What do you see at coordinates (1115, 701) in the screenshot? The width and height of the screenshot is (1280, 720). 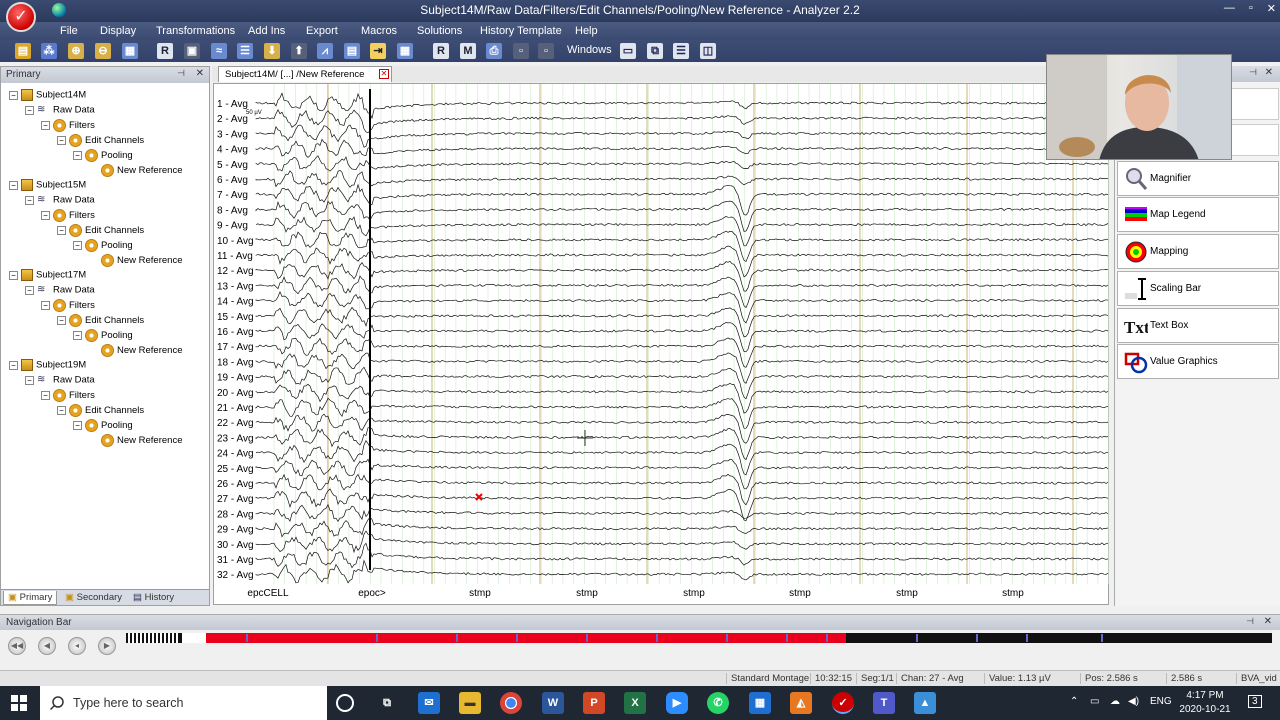 I see `tray-network-icon: ☁` at bounding box center [1115, 701].